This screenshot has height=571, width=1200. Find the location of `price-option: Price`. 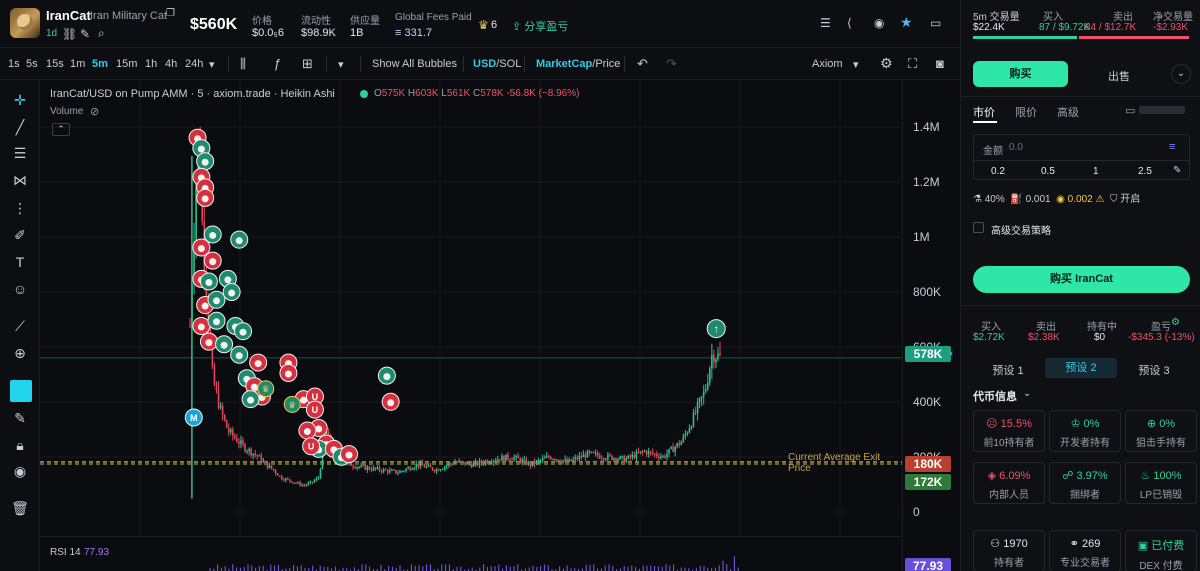

price-option: Price is located at coordinates (607, 64).